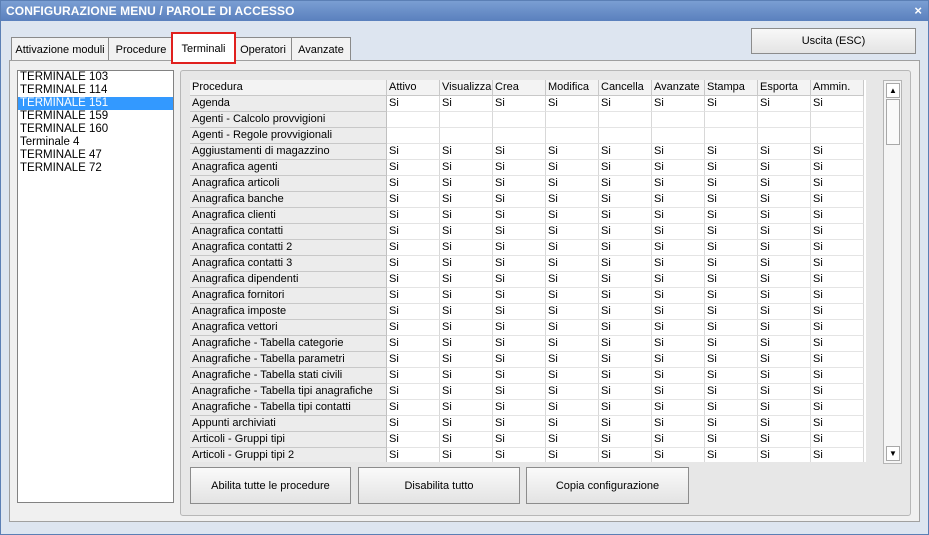 The height and width of the screenshot is (535, 929). I want to click on grid-row: Anagrafica vettori Si Si Si Si Si Si Si Si Si, so click(527, 328).